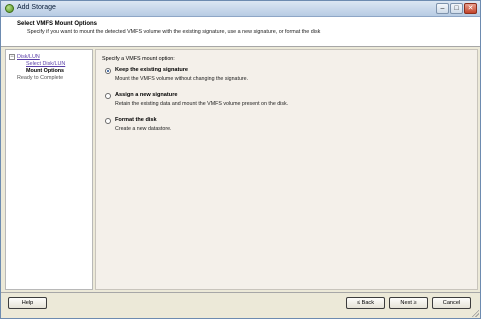  What do you see at coordinates (28, 57) in the screenshot?
I see `step-disk-lun: Disk/LUN` at bounding box center [28, 57].